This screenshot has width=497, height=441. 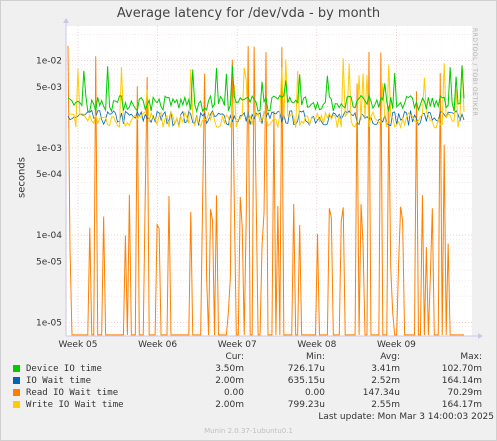 I want to click on min-value: 799.23u, so click(x=306, y=405).